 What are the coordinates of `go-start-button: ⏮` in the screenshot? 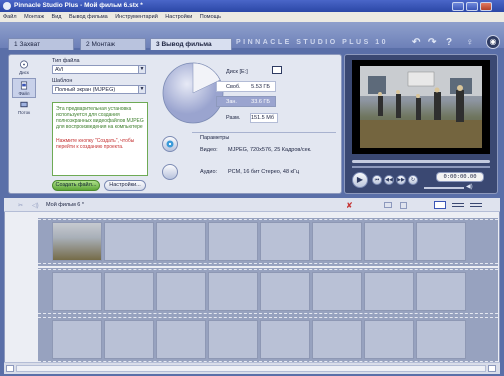 It's located at (377, 180).